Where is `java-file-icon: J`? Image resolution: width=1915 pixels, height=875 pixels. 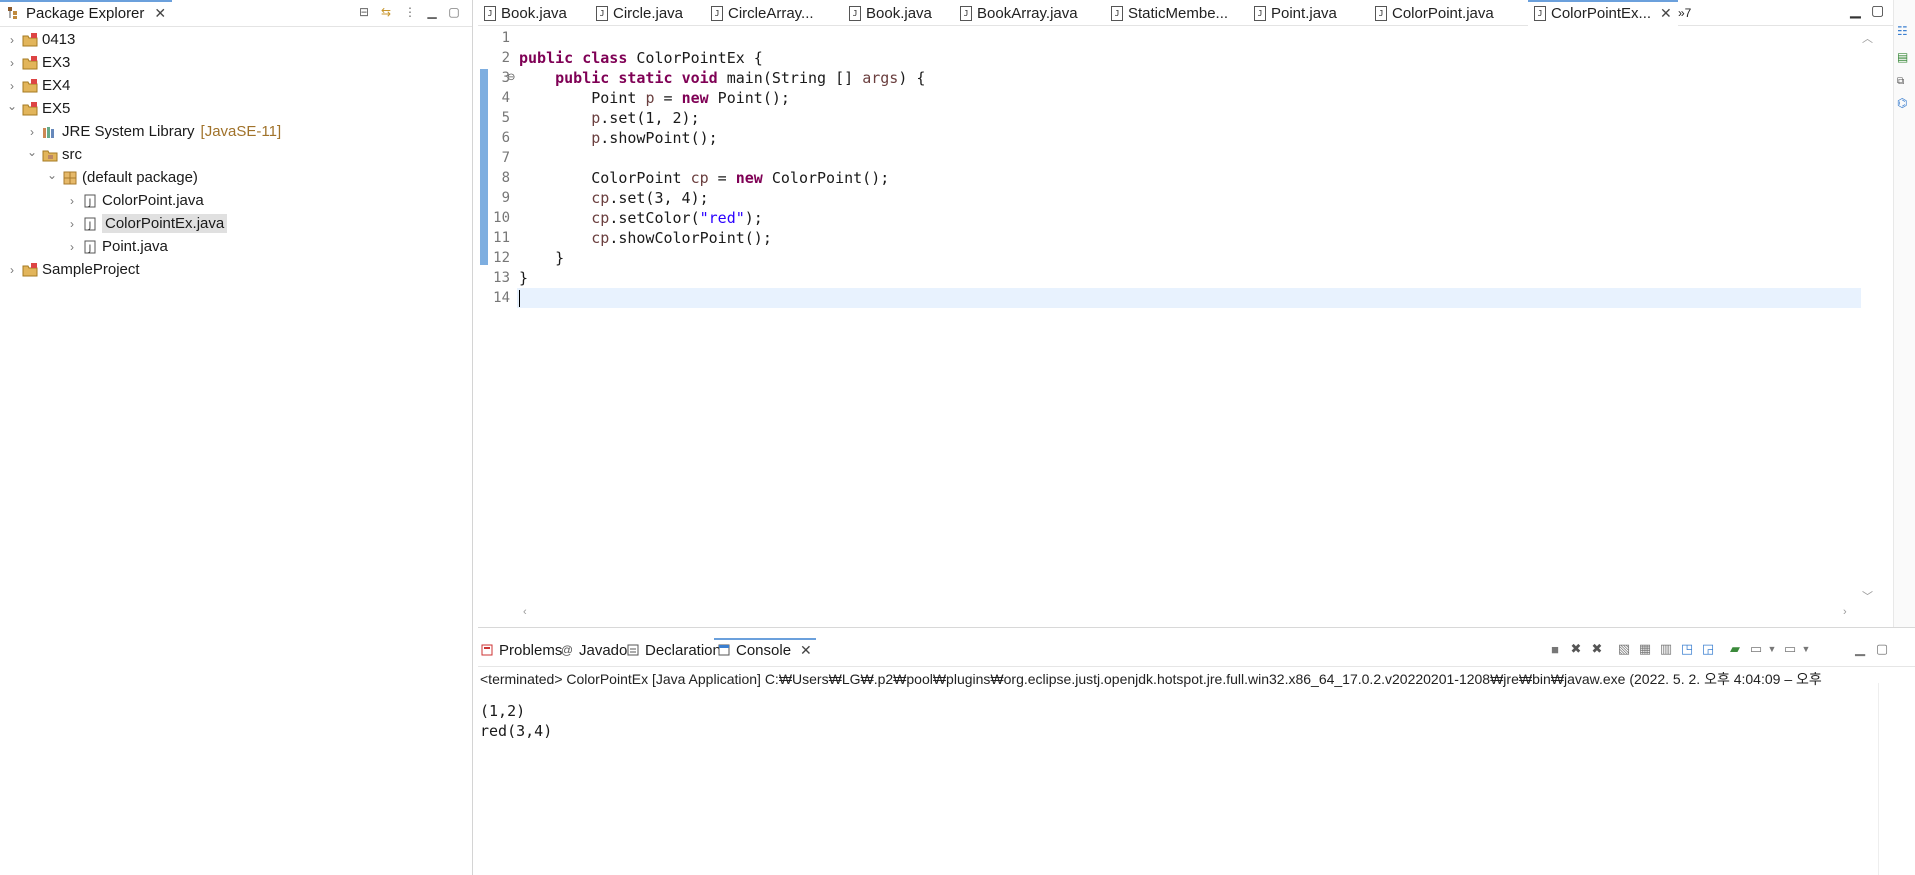 java-file-icon: J is located at coordinates (602, 13).